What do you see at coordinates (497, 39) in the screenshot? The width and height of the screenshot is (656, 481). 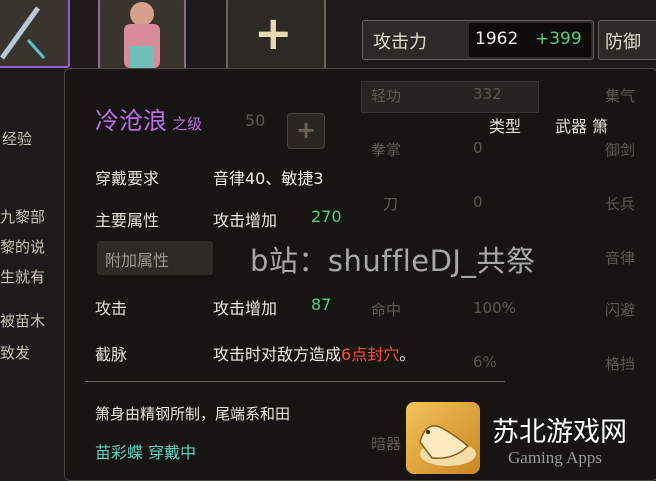 I see `attack-value: 1962` at bounding box center [497, 39].